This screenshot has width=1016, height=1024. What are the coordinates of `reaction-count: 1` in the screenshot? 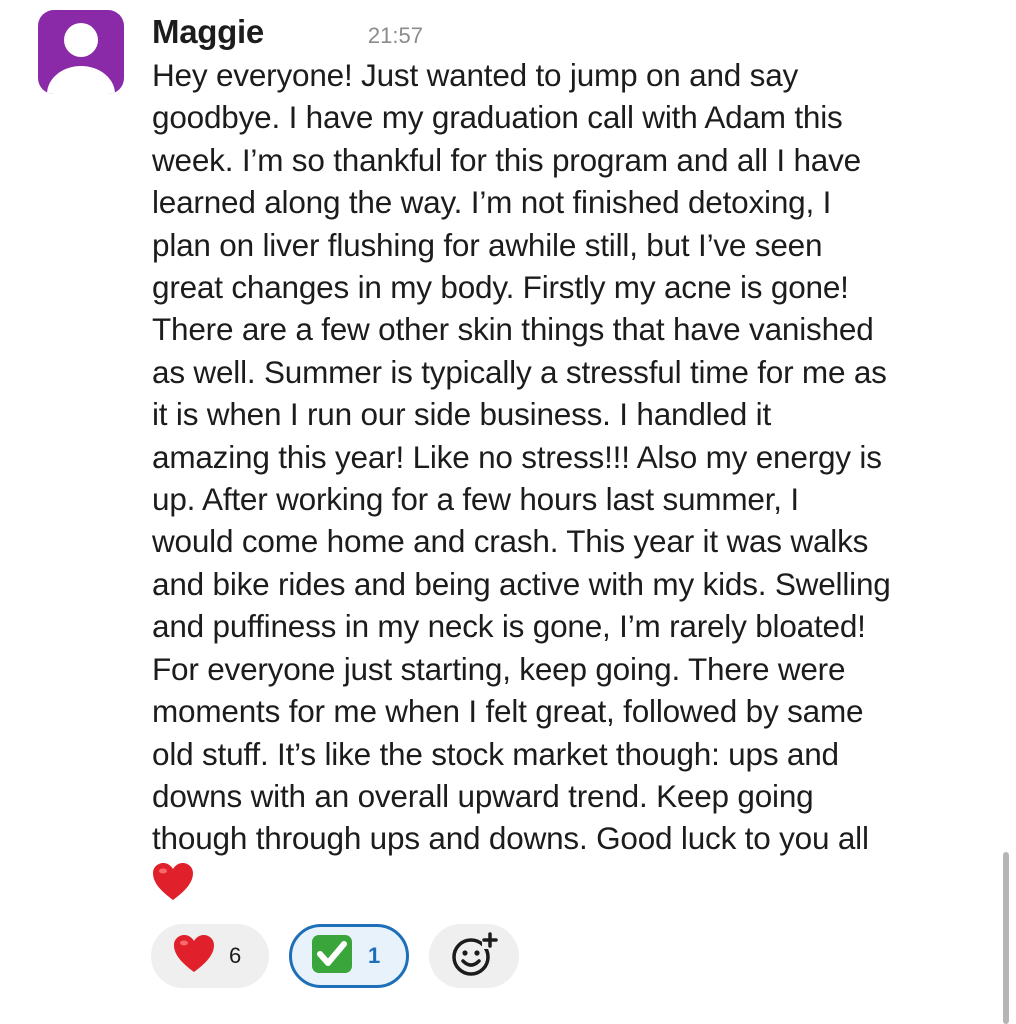 It's located at (374, 955).